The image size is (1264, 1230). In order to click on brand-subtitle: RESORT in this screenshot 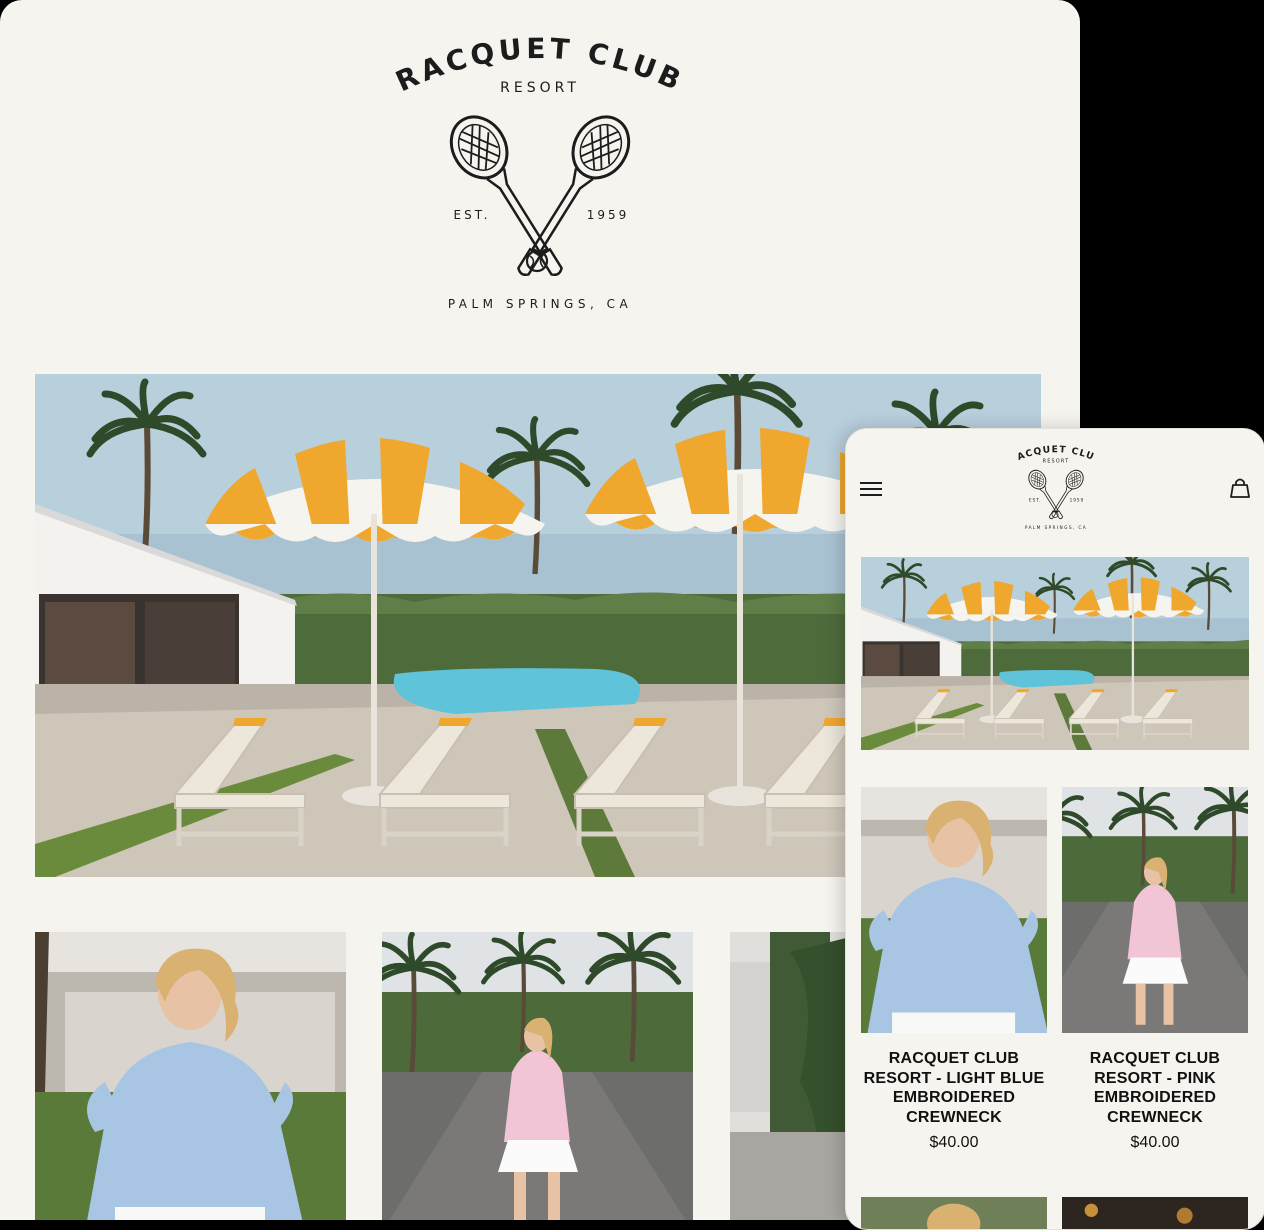, I will do `click(540, 88)`.